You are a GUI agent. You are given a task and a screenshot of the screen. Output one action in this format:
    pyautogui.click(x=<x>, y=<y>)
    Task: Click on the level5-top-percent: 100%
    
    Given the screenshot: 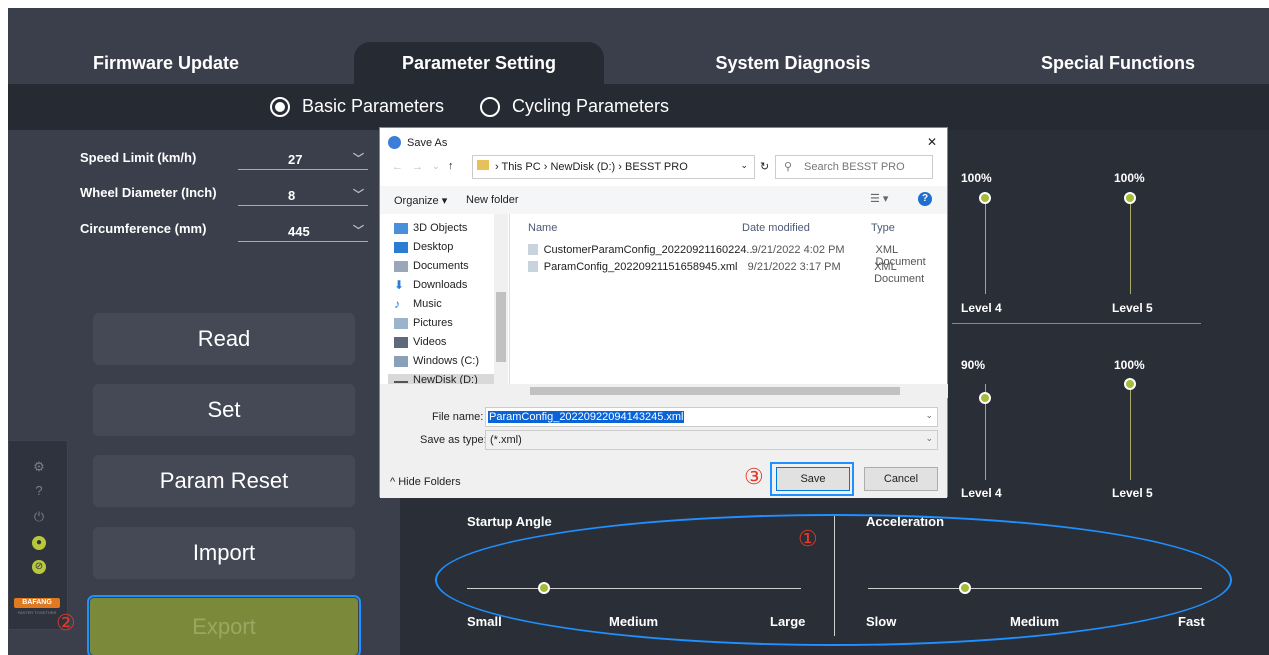 What is the action you would take?
    pyautogui.click(x=1129, y=178)
    